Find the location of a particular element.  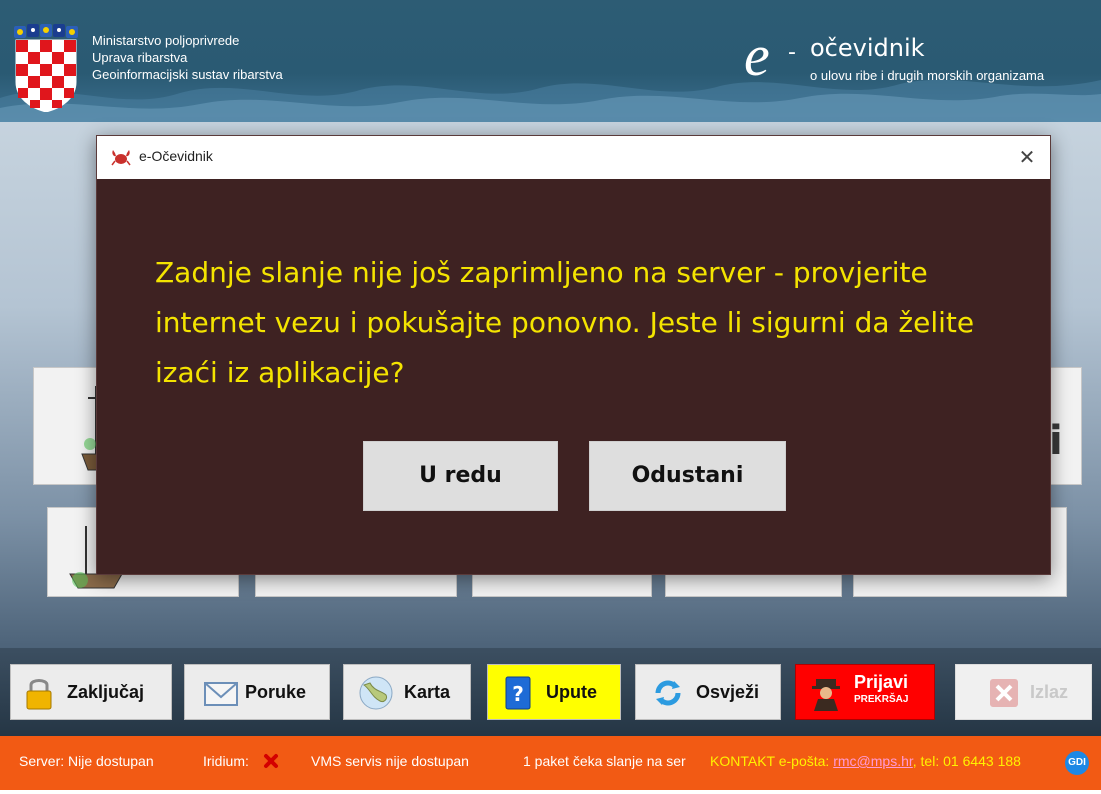

close-icon: ✕ is located at coordinates (1027, 157).